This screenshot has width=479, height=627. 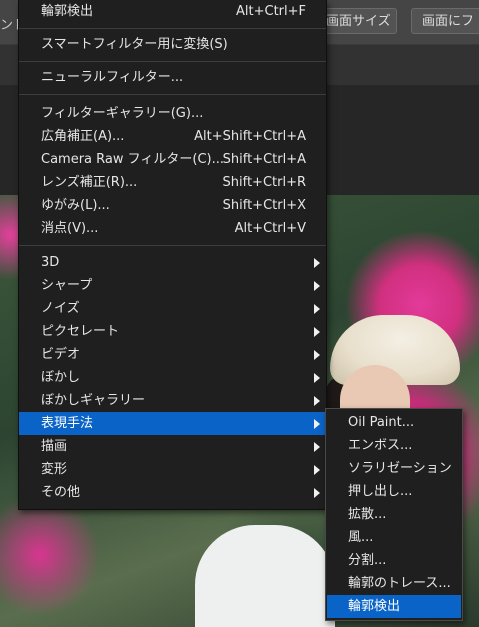 I want to click on menu-item-shortcut: Shift+Ctrl+A, so click(x=264, y=159).